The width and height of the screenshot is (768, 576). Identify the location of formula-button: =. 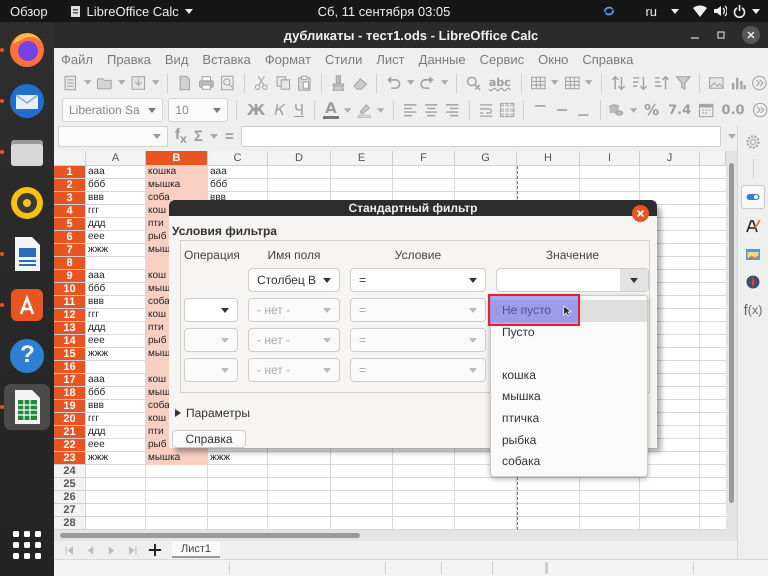
(229, 136).